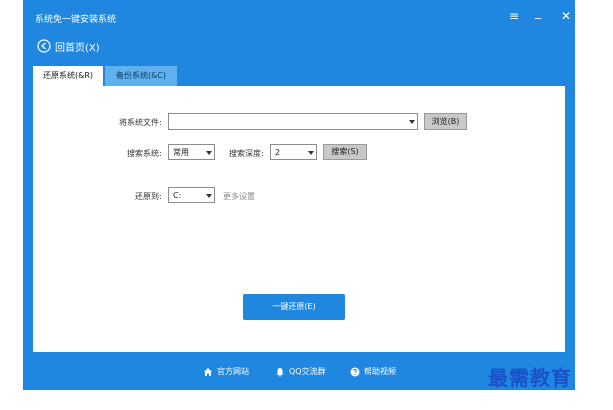 The image size is (613, 410). I want to click on tab-restore-system: 还原系统(&R), so click(68, 76).